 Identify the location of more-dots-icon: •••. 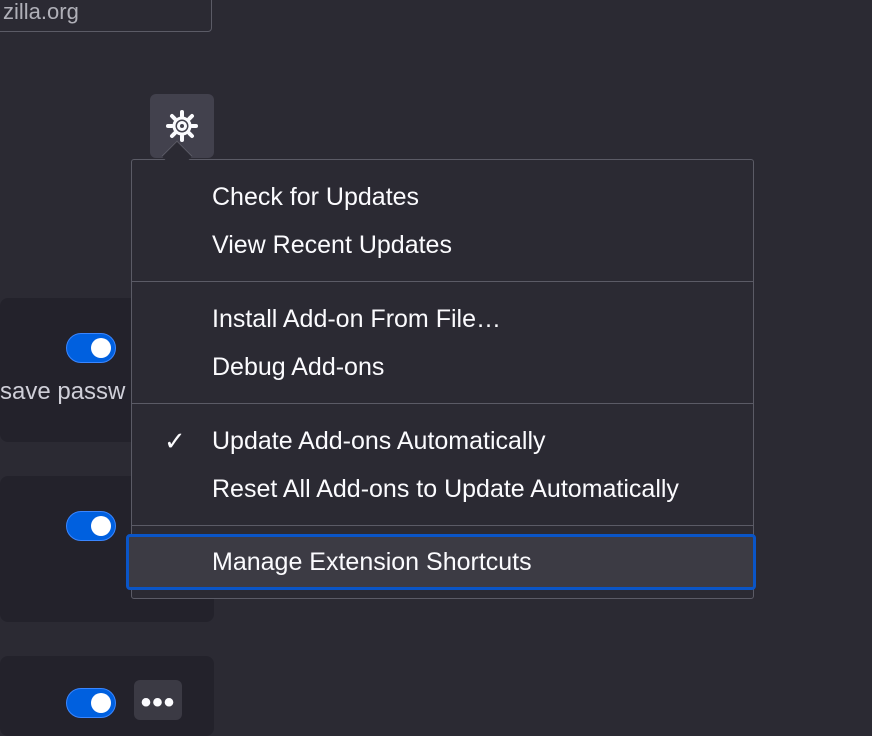
(158, 702).